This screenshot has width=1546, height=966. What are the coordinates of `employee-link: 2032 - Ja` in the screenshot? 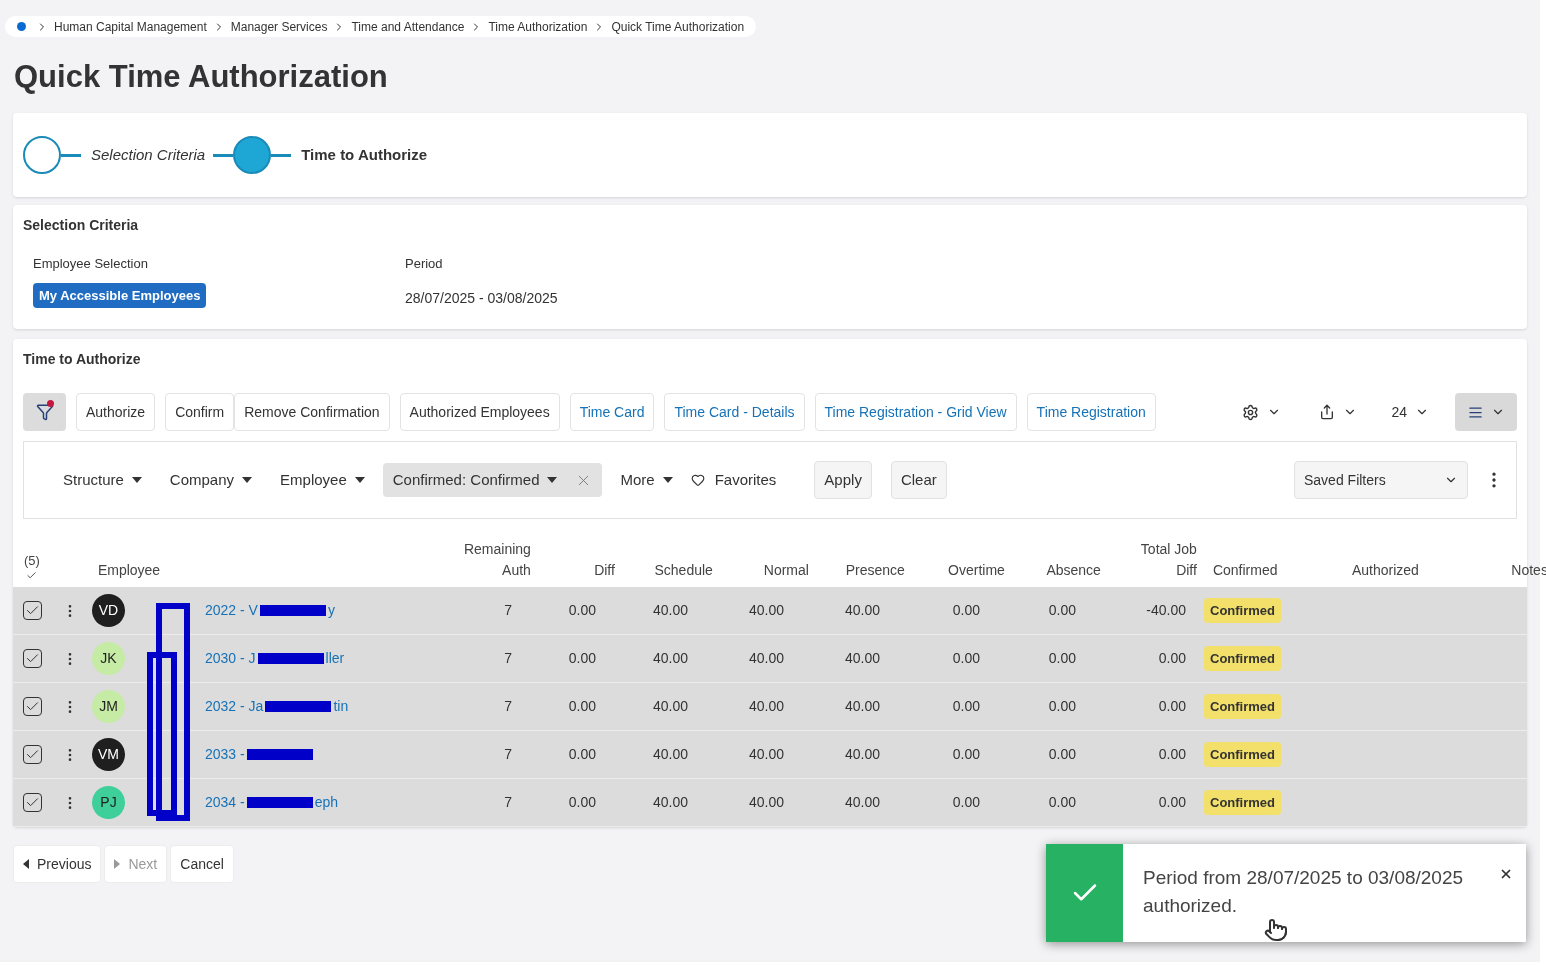 It's located at (234, 706).